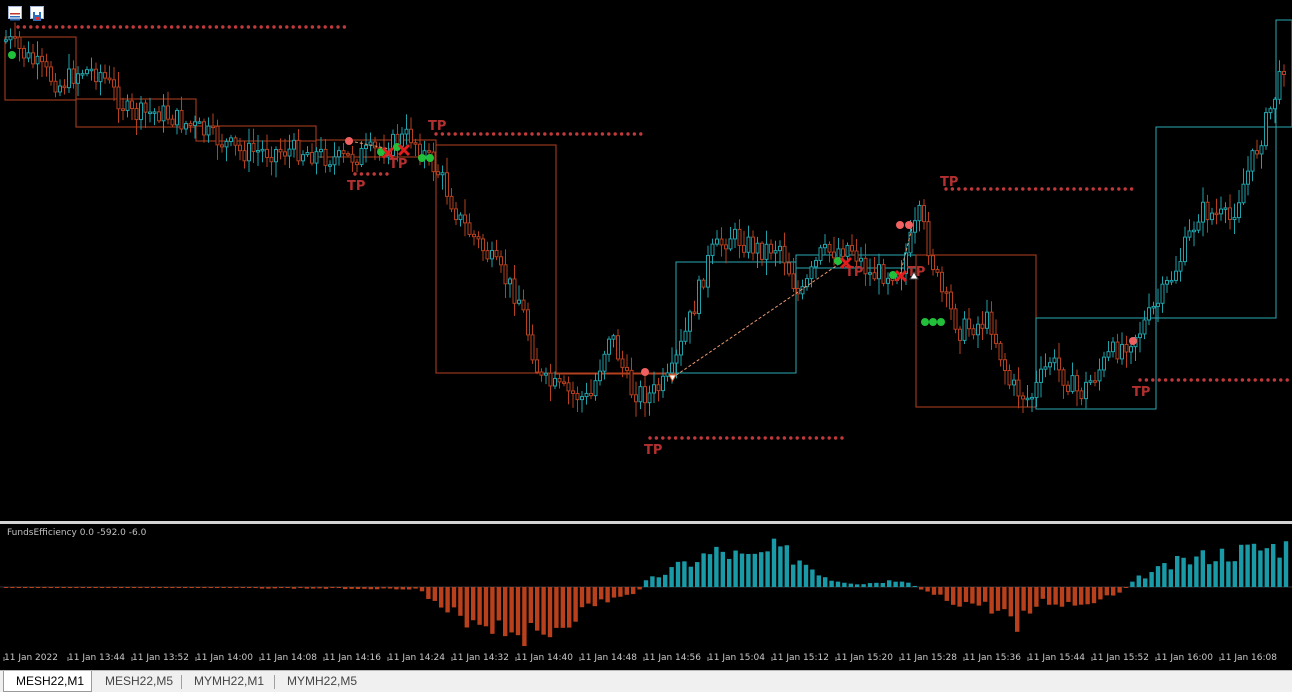  What do you see at coordinates (37, 13) in the screenshot?
I see `chart-save-icon` at bounding box center [37, 13].